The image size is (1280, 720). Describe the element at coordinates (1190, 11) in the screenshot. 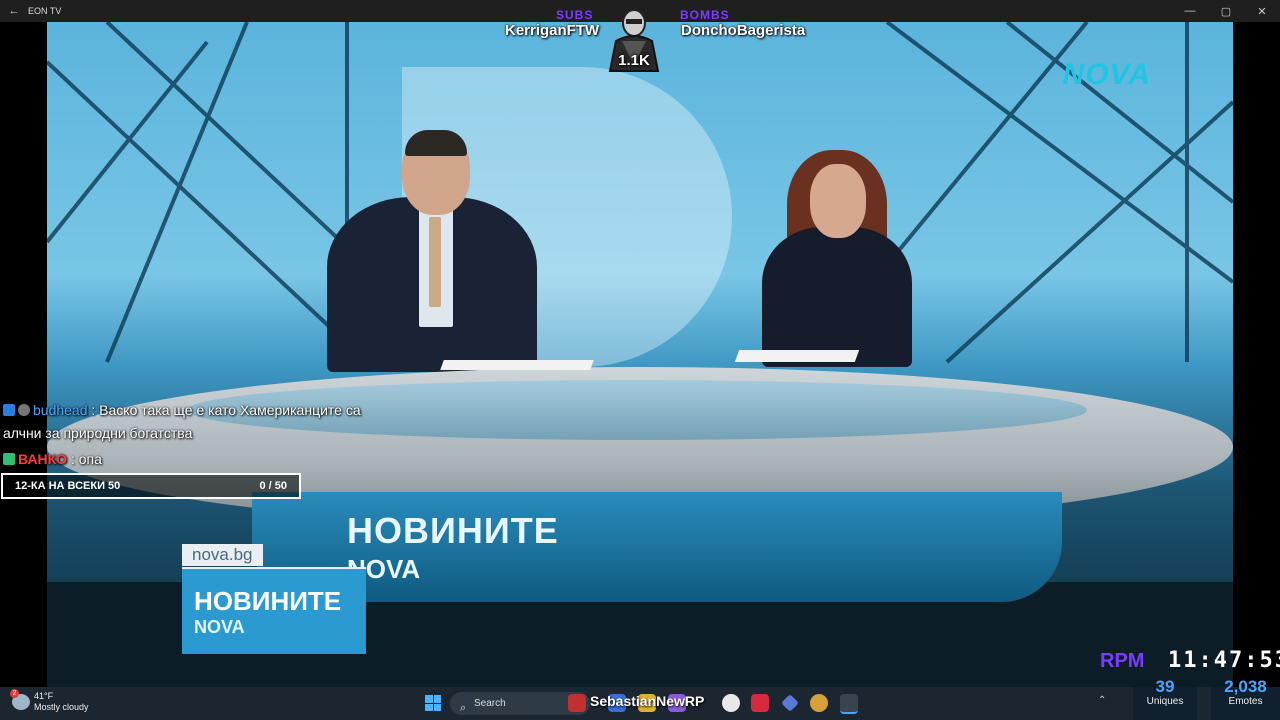

I see `minimize-icon: —` at that location.